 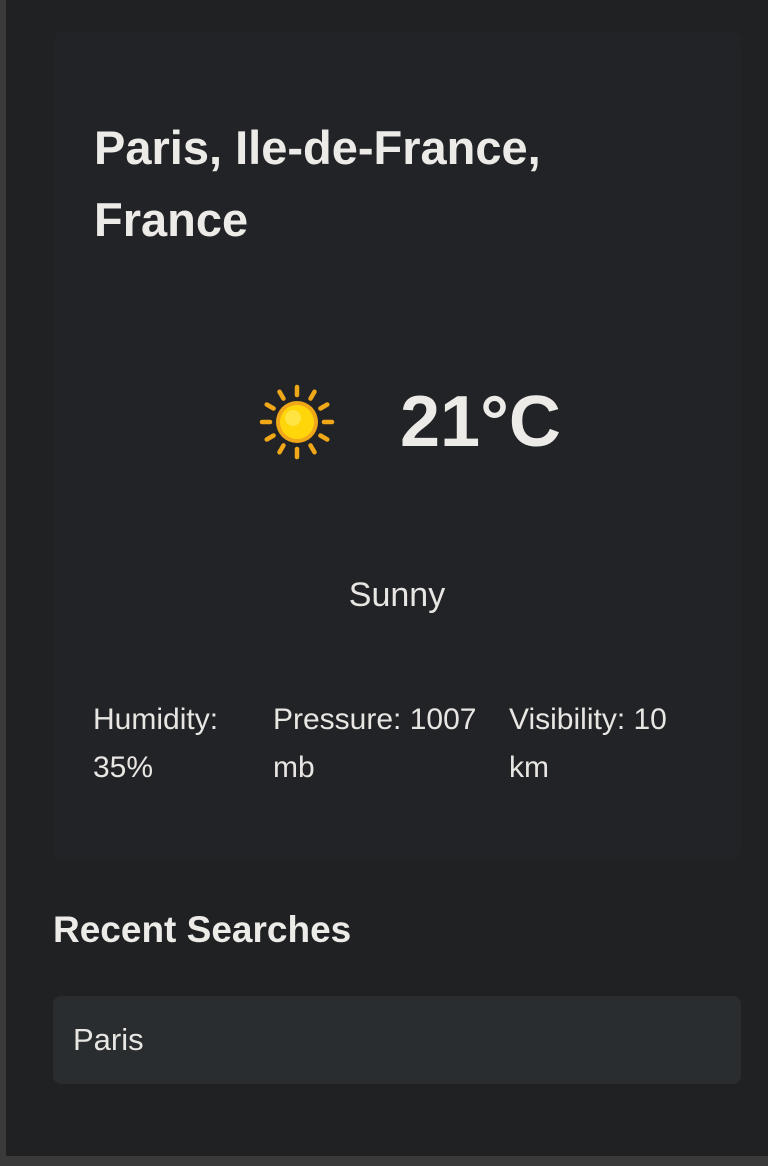 I want to click on condition-label: Sunny, so click(x=397, y=595).